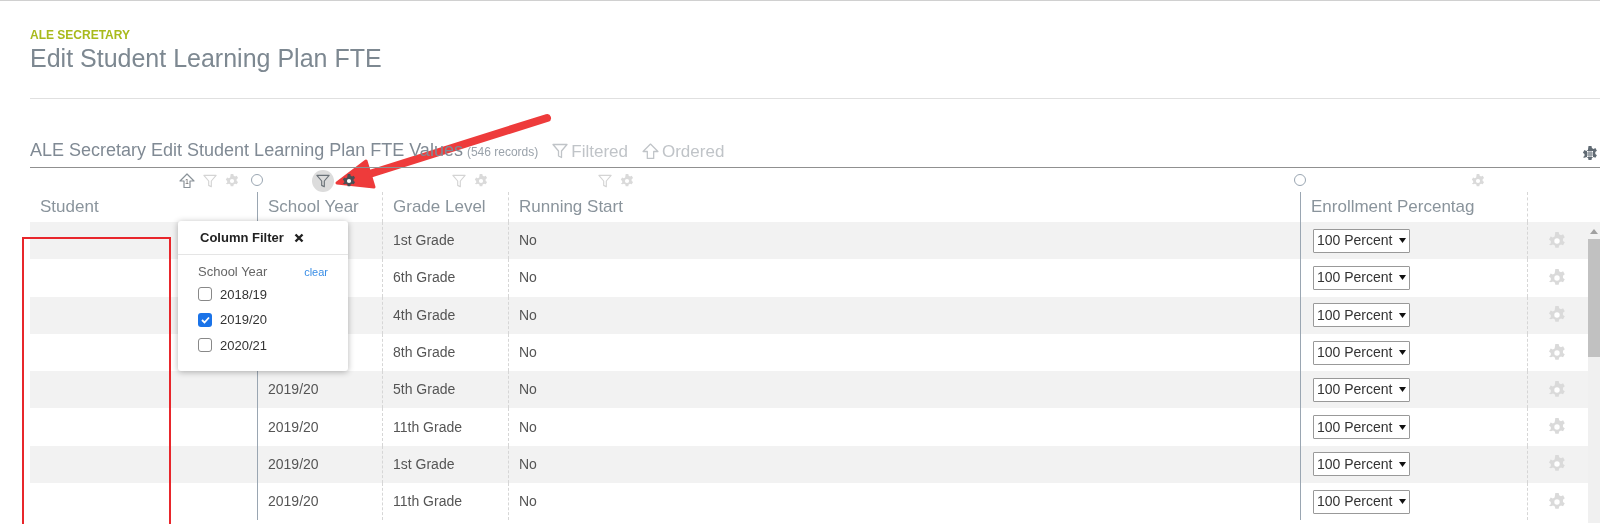 Image resolution: width=1600 pixels, height=524 pixels. I want to click on table-cell-text: 5th Grade, so click(424, 390).